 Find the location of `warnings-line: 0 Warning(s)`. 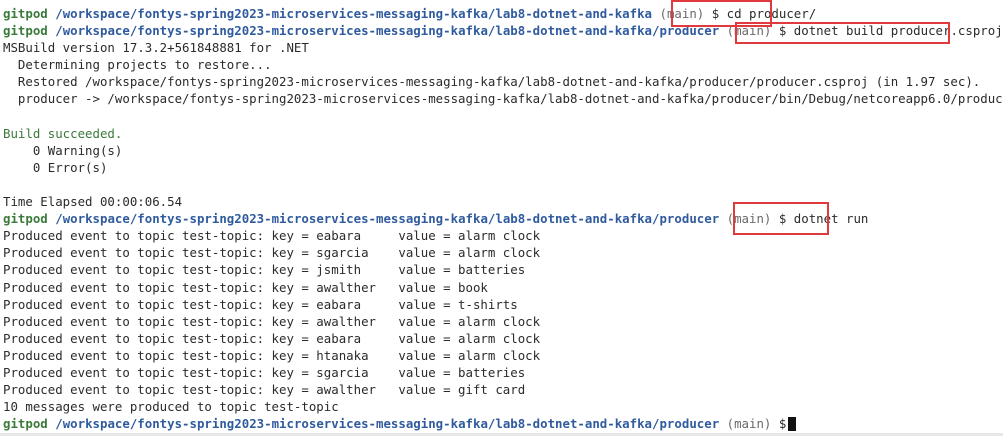

warnings-line: 0 Warning(s) is located at coordinates (63, 150).